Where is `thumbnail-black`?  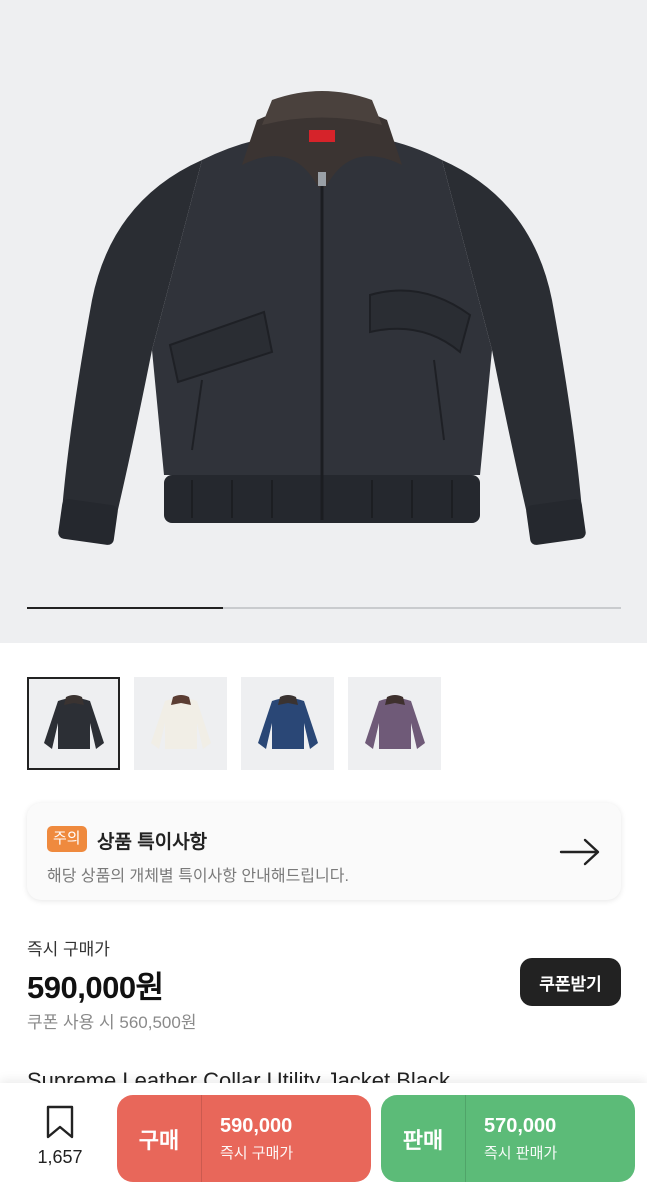
thumbnail-black is located at coordinates (73, 723).